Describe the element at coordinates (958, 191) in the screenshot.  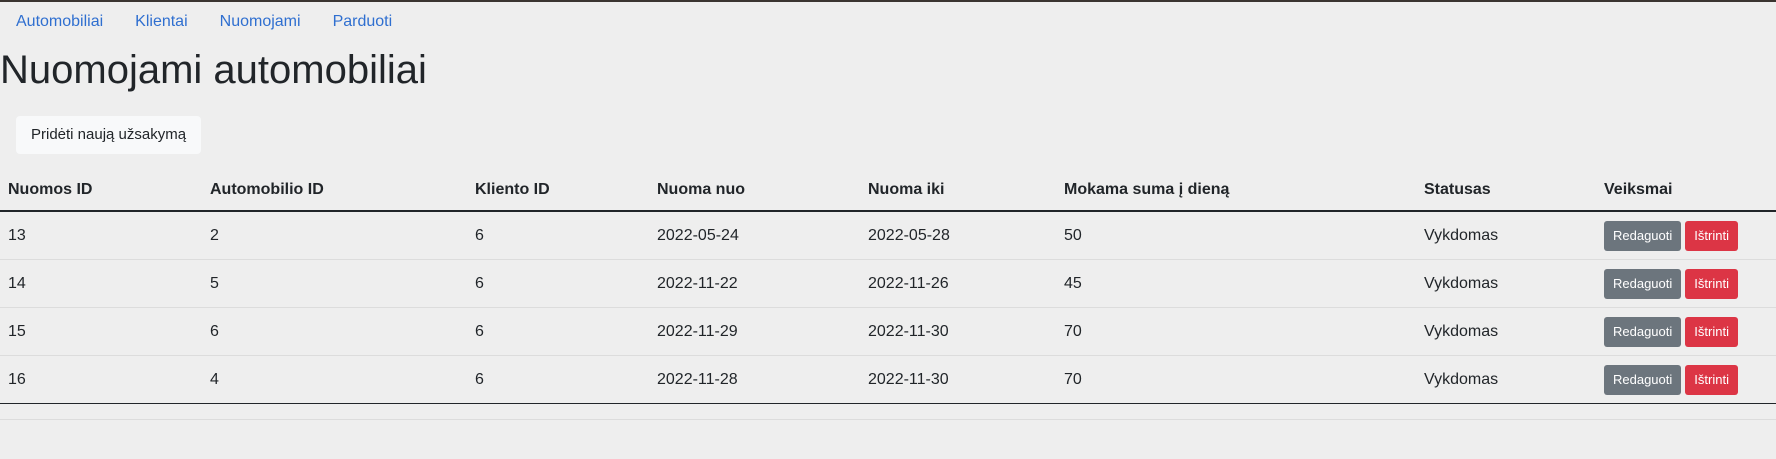
I see `header-rent-to: Nuoma iki` at that location.